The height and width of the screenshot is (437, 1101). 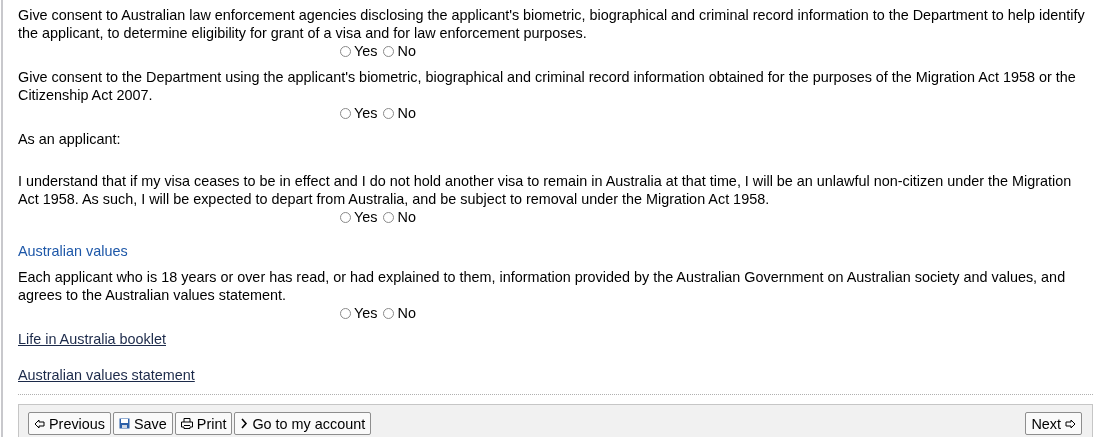 What do you see at coordinates (545, 190) in the screenshot?
I see `question-text: I understand that if my visa ceases to be in effect and I do not hold another visa to remain in Australia at that time, I will be an unlawful non-citizen under the Migration Act 1958. As such, I will be expected to depart from Australia, and be subject to removal under the Migration Act 1958.` at bounding box center [545, 190].